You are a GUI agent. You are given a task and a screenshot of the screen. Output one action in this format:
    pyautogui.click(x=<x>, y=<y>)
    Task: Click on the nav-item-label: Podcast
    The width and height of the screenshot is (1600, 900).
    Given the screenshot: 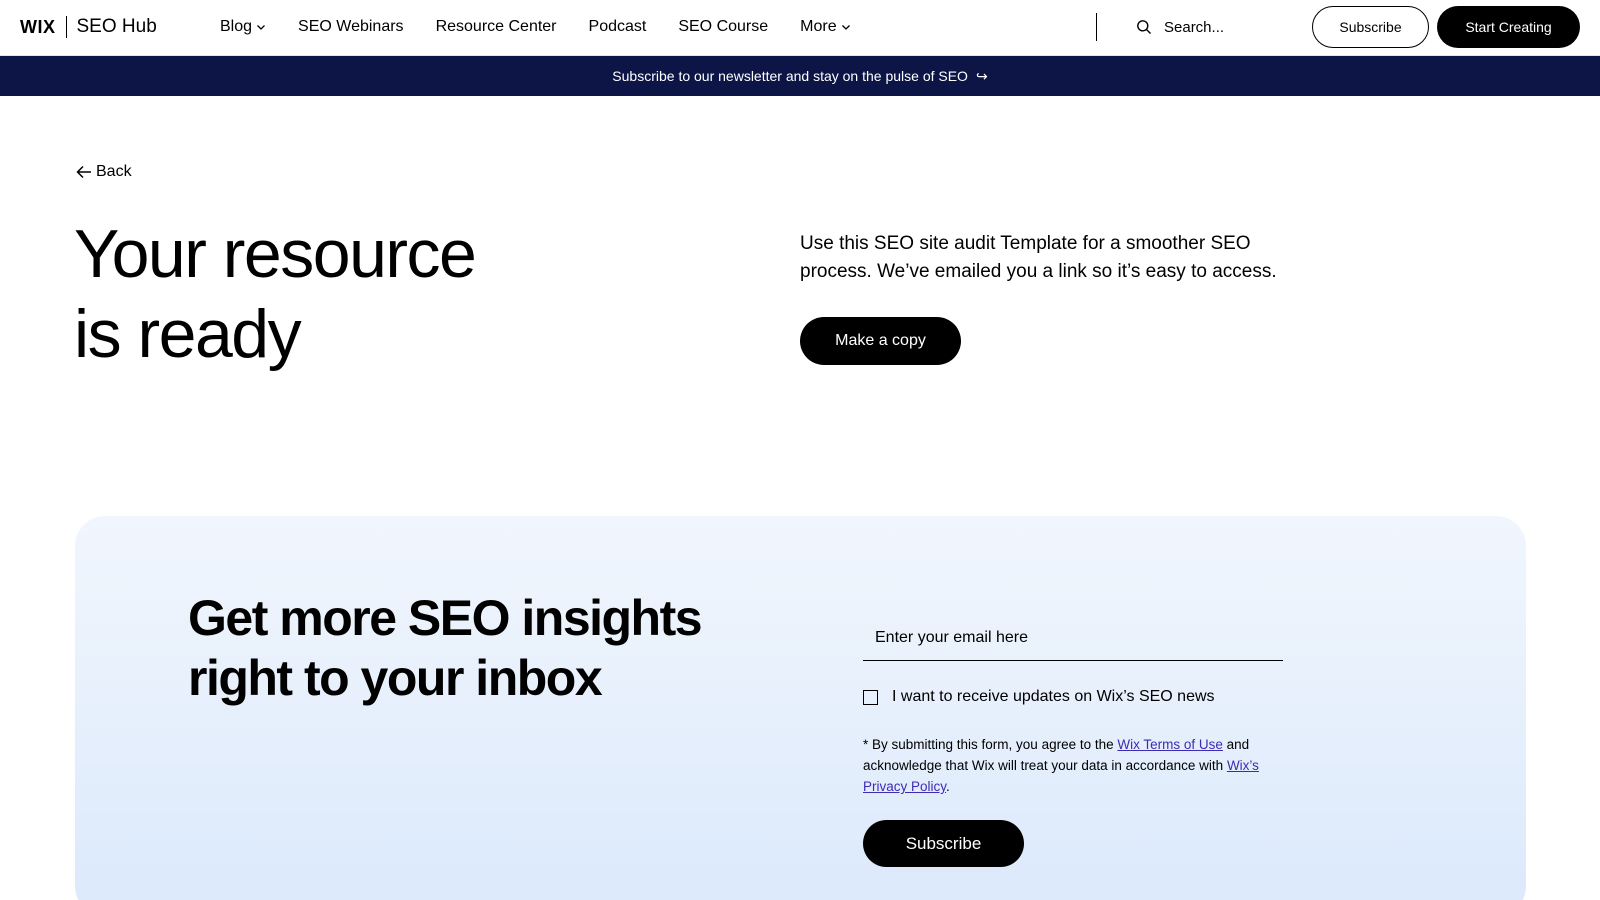 What is the action you would take?
    pyautogui.click(x=617, y=26)
    